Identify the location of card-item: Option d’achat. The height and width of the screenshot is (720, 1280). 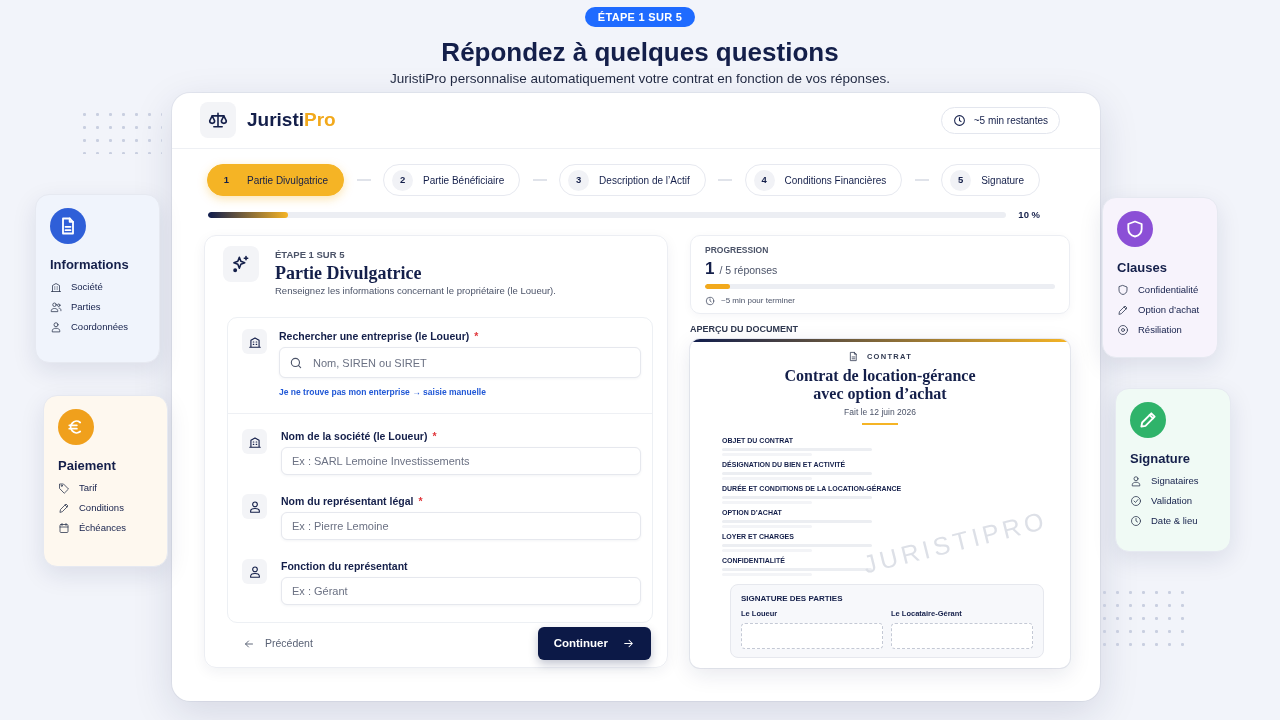
(1169, 309).